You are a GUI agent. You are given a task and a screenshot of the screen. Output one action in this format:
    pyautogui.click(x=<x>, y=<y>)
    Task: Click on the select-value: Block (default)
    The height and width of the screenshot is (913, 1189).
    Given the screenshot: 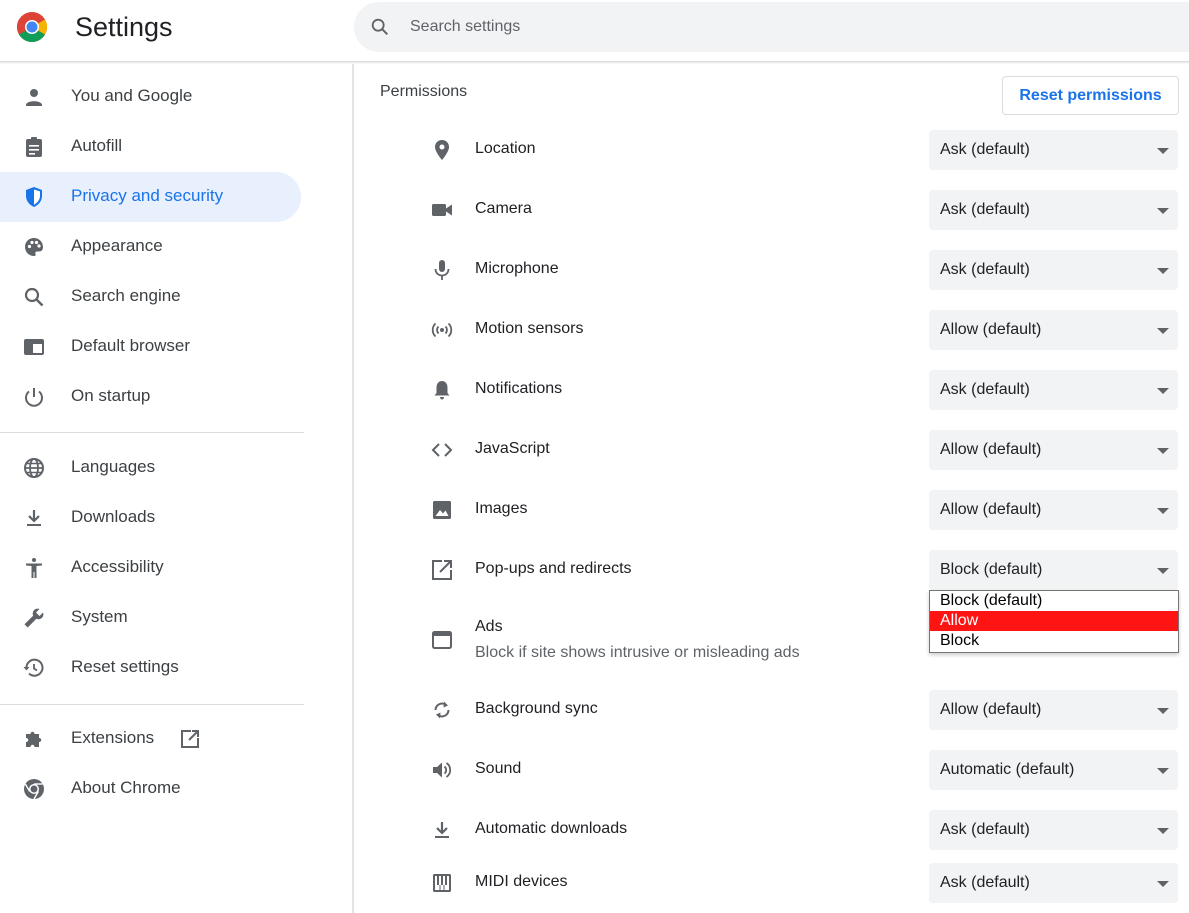 What is the action you would take?
    pyautogui.click(x=991, y=569)
    